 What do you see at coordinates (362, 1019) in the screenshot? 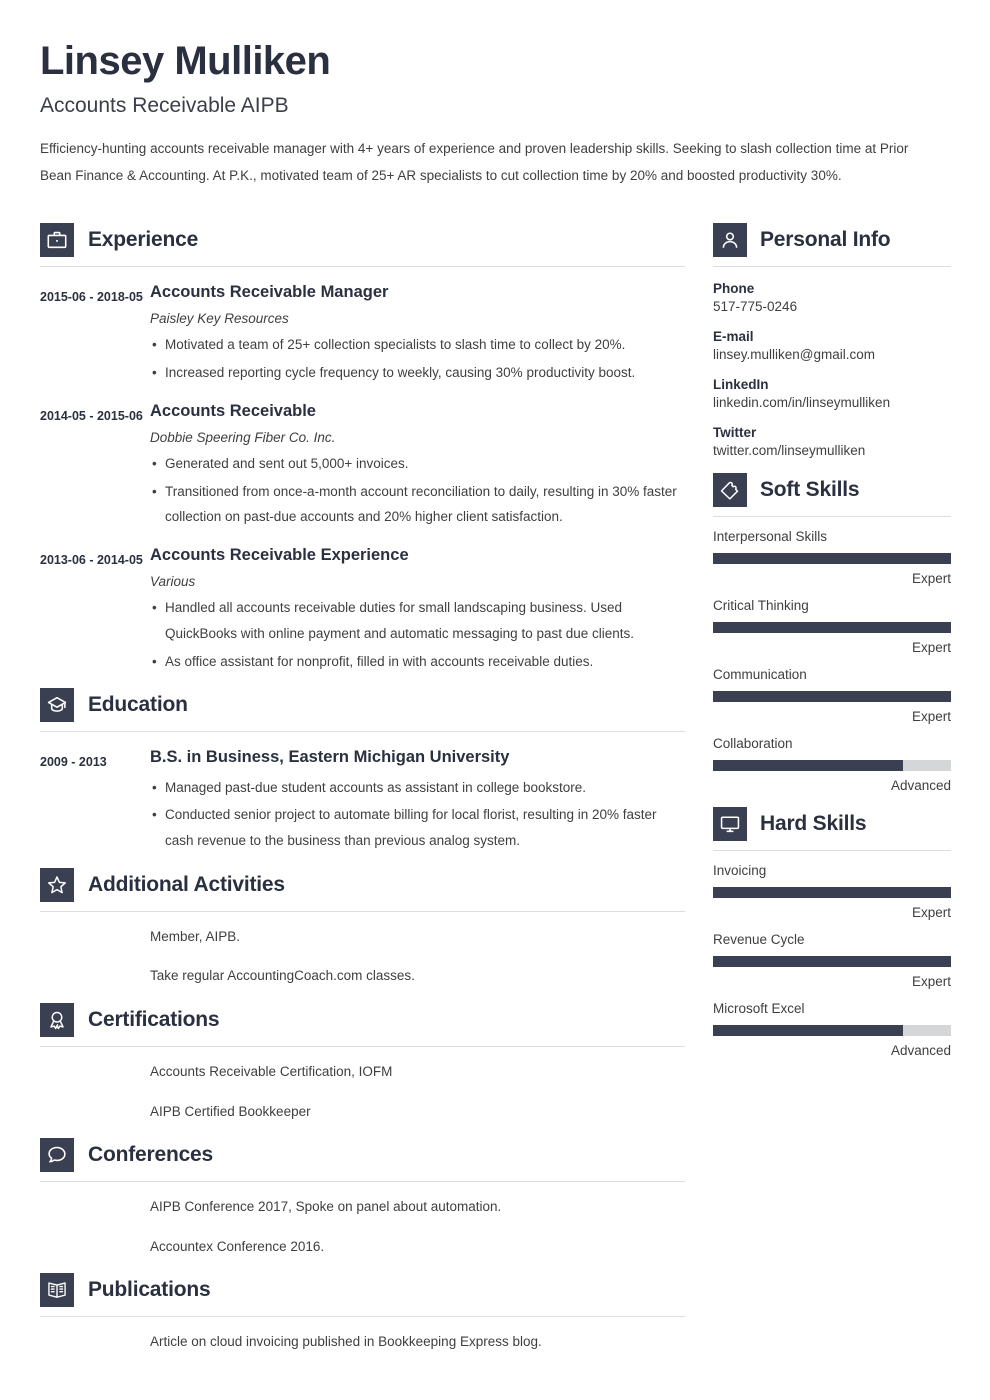
I see `certifications-heading: Certifications` at bounding box center [362, 1019].